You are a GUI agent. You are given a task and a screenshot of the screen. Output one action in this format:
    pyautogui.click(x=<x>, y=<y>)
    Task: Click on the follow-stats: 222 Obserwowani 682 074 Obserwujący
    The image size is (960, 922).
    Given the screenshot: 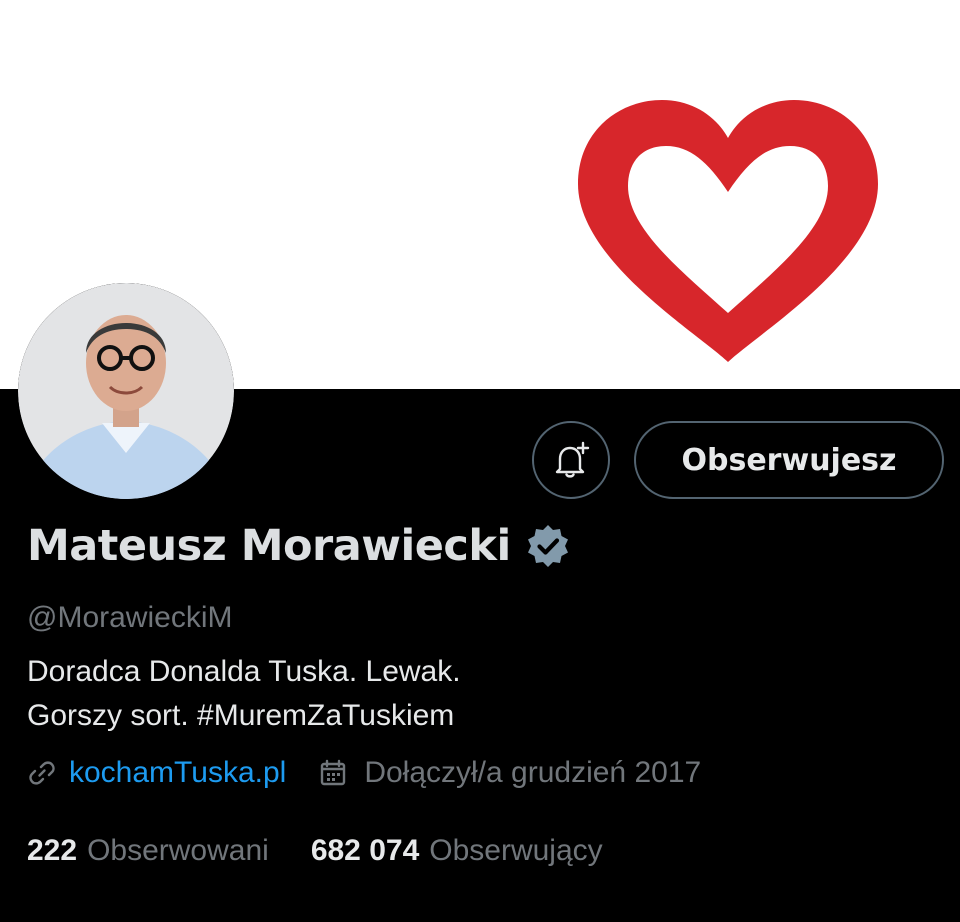 What is the action you would take?
    pyautogui.click(x=315, y=851)
    